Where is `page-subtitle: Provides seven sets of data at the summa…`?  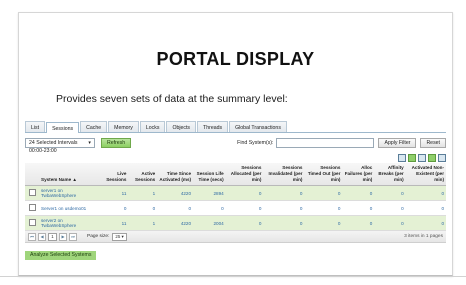
page-subtitle: Provides seven sets of data at the summa… is located at coordinates (172, 99).